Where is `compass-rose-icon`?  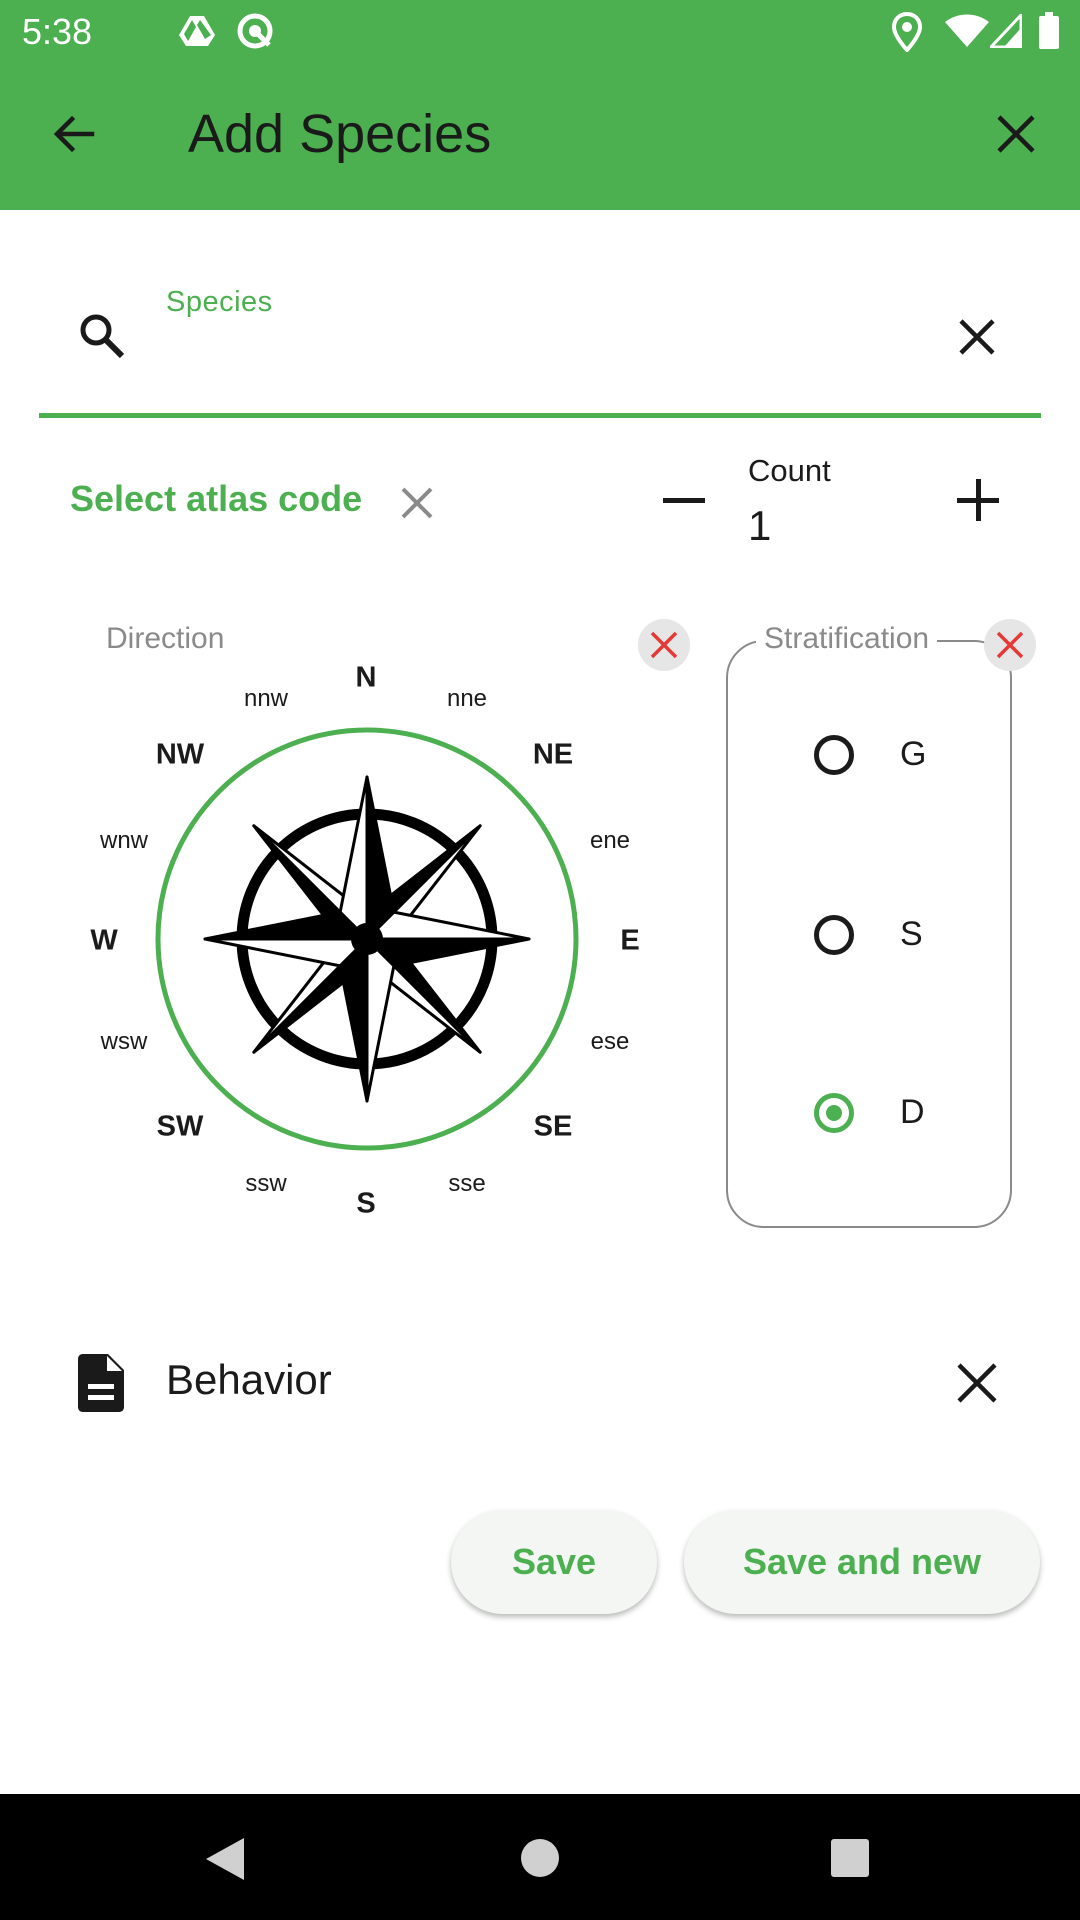
compass-rose-icon is located at coordinates (367, 939).